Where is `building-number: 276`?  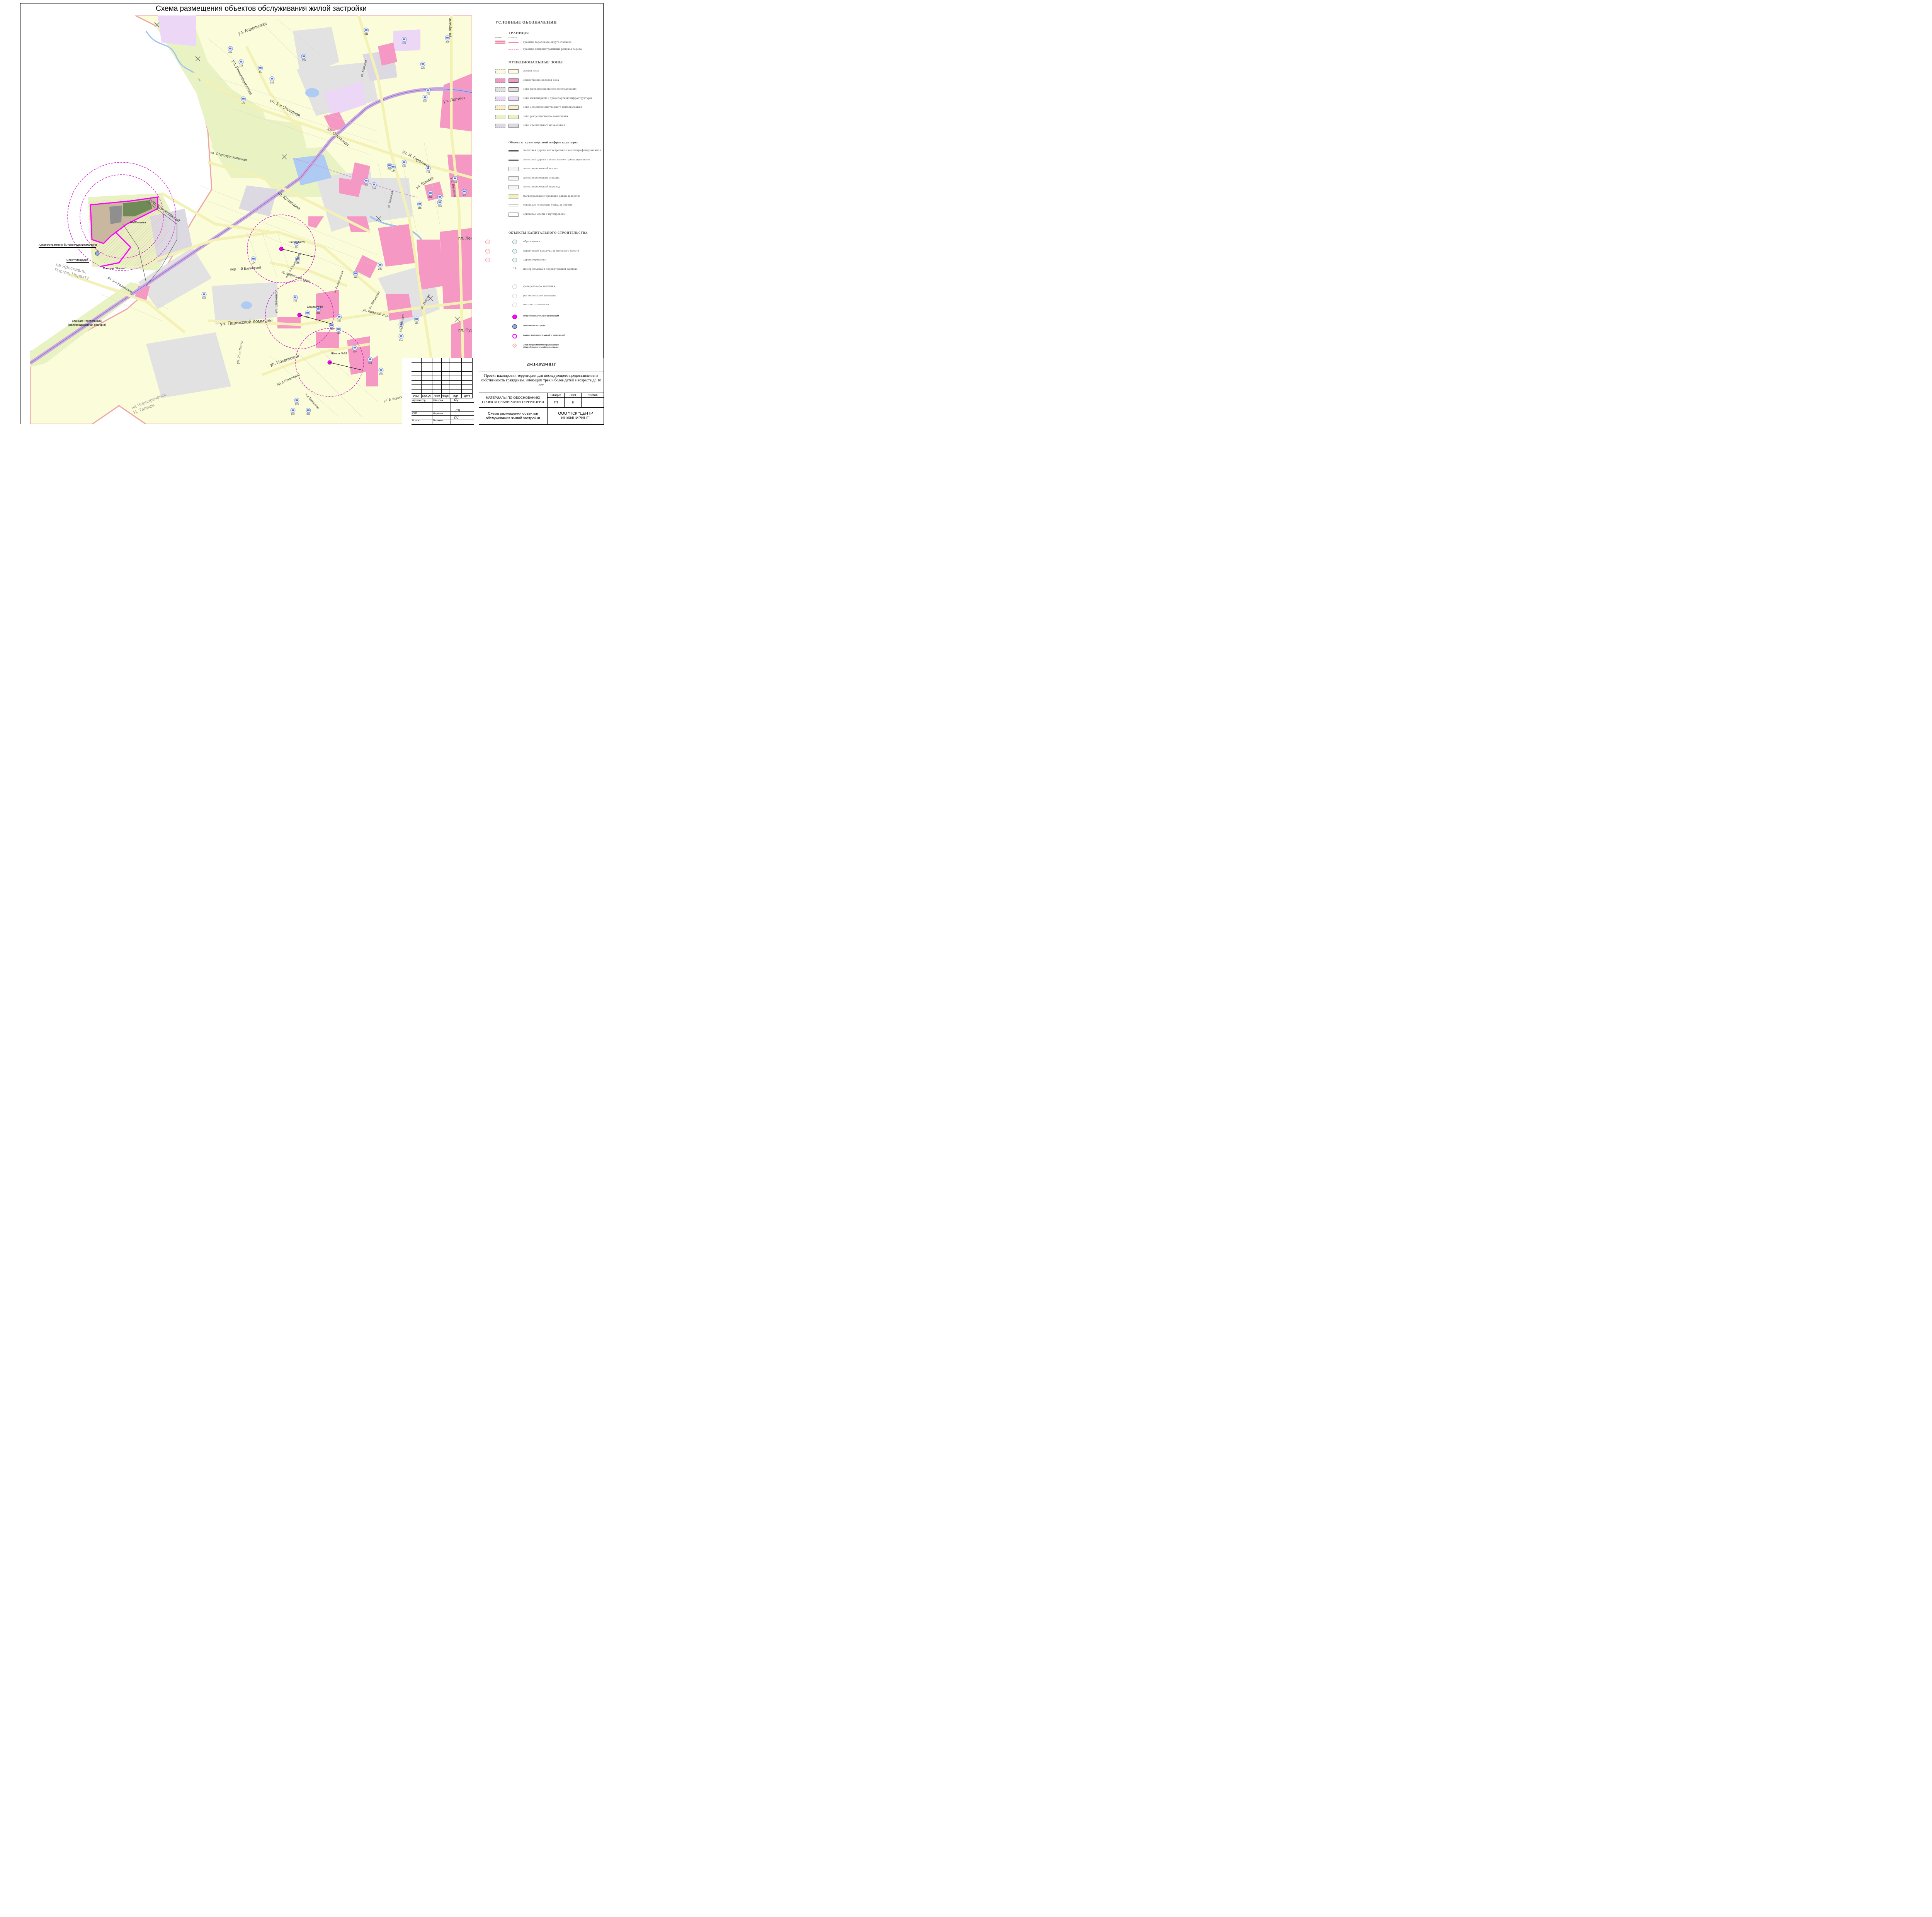
building-number: 276 is located at coordinates (423, 69).